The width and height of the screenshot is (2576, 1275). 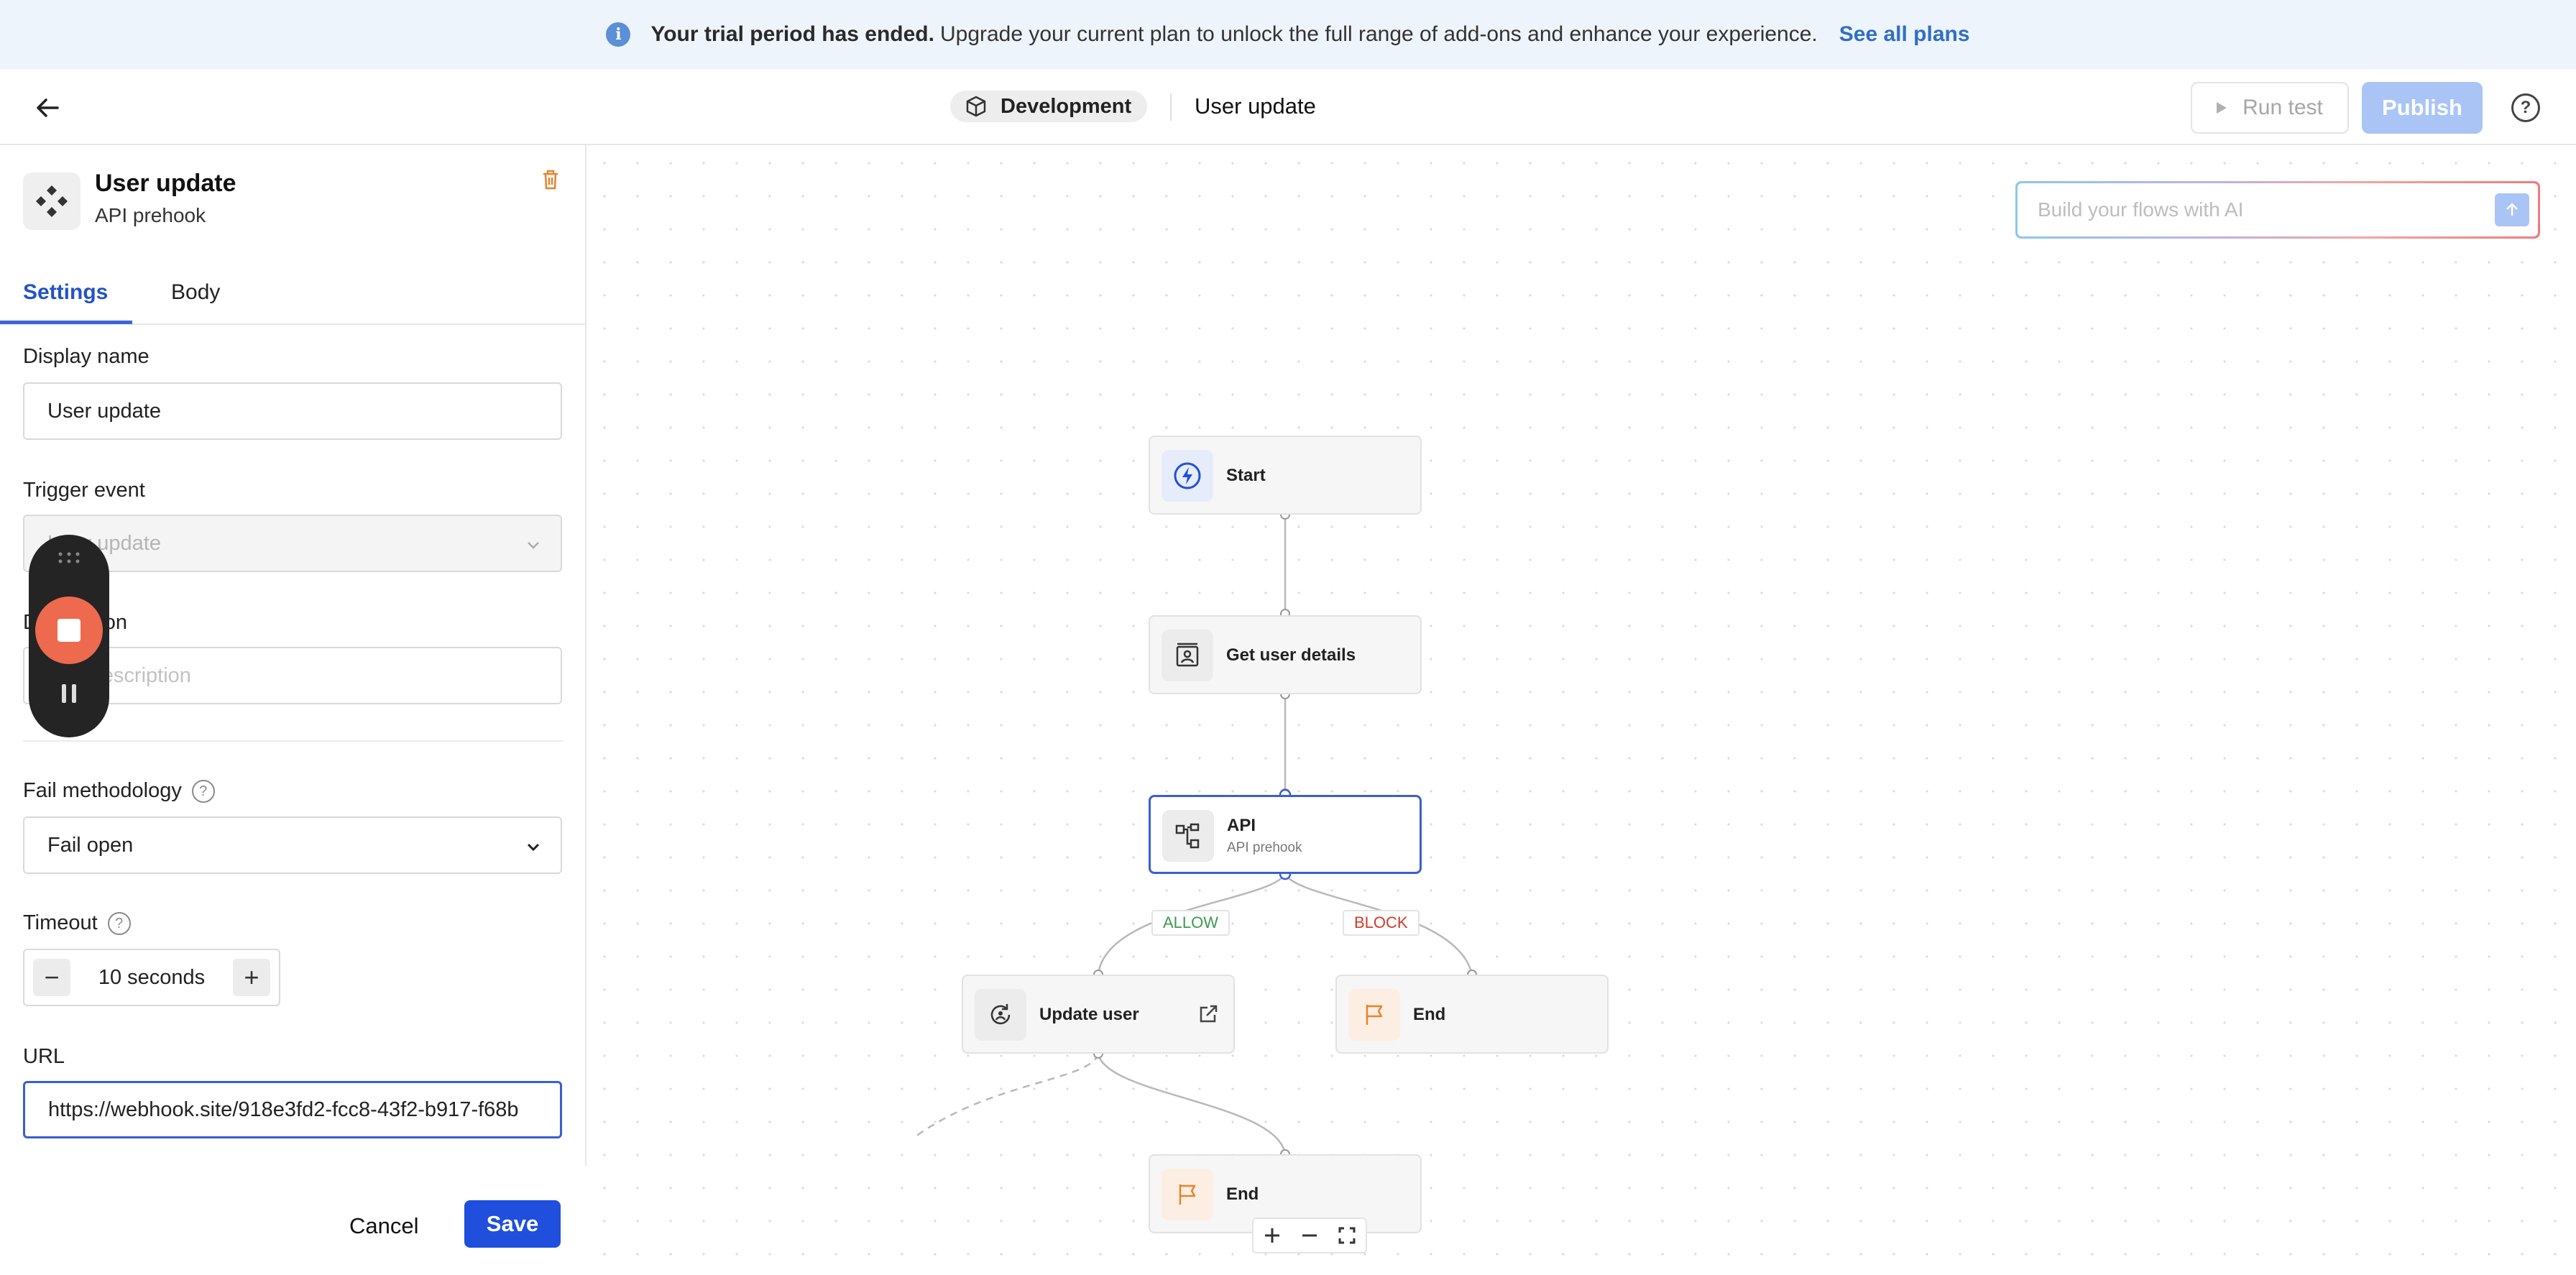 I want to click on zoom-controls, so click(x=1309, y=1235).